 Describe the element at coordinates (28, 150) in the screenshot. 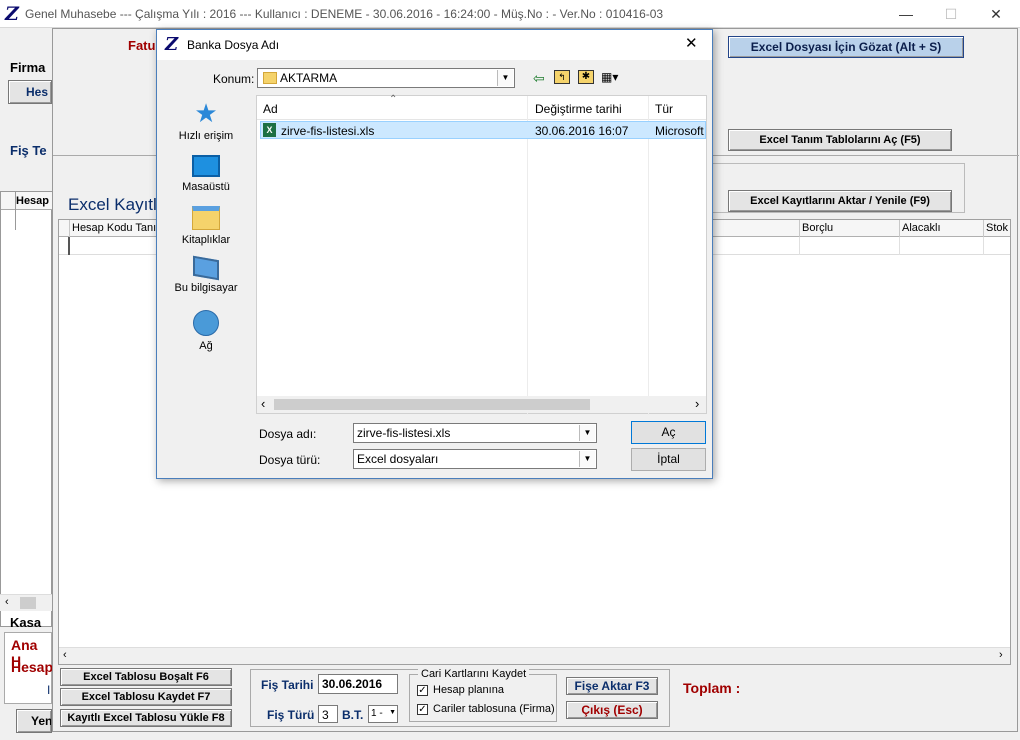

I see `fis-label: Fiş Te` at that location.